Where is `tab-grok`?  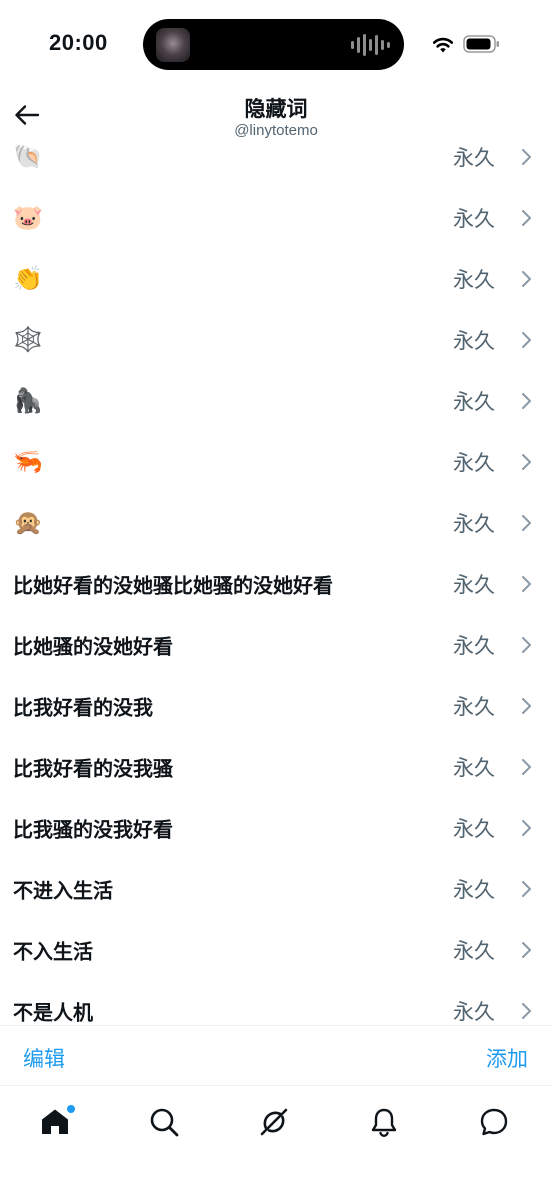 tab-grok is located at coordinates (274, 1122).